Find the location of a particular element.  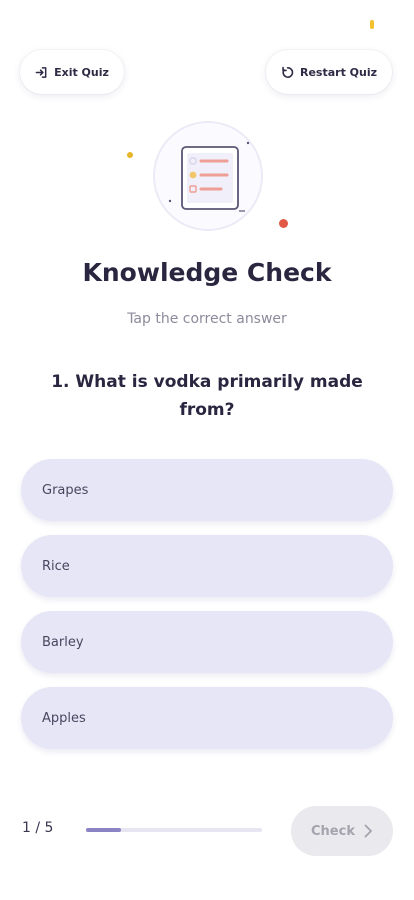

page-subtitle: Tap the correct answer is located at coordinates (207, 319).